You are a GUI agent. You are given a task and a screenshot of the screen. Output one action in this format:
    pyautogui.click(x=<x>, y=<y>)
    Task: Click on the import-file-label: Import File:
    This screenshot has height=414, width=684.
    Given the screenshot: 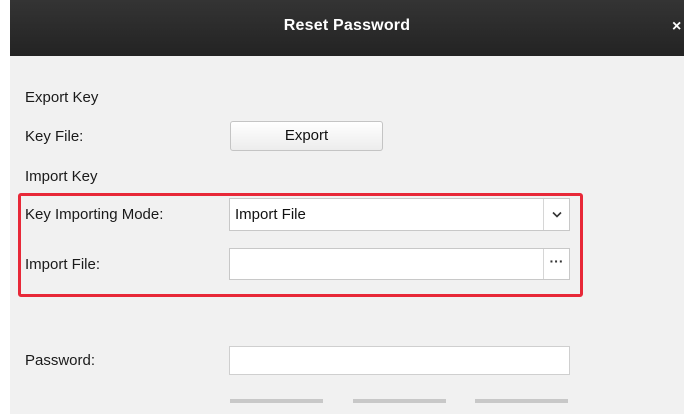 What is the action you would take?
    pyautogui.click(x=63, y=264)
    